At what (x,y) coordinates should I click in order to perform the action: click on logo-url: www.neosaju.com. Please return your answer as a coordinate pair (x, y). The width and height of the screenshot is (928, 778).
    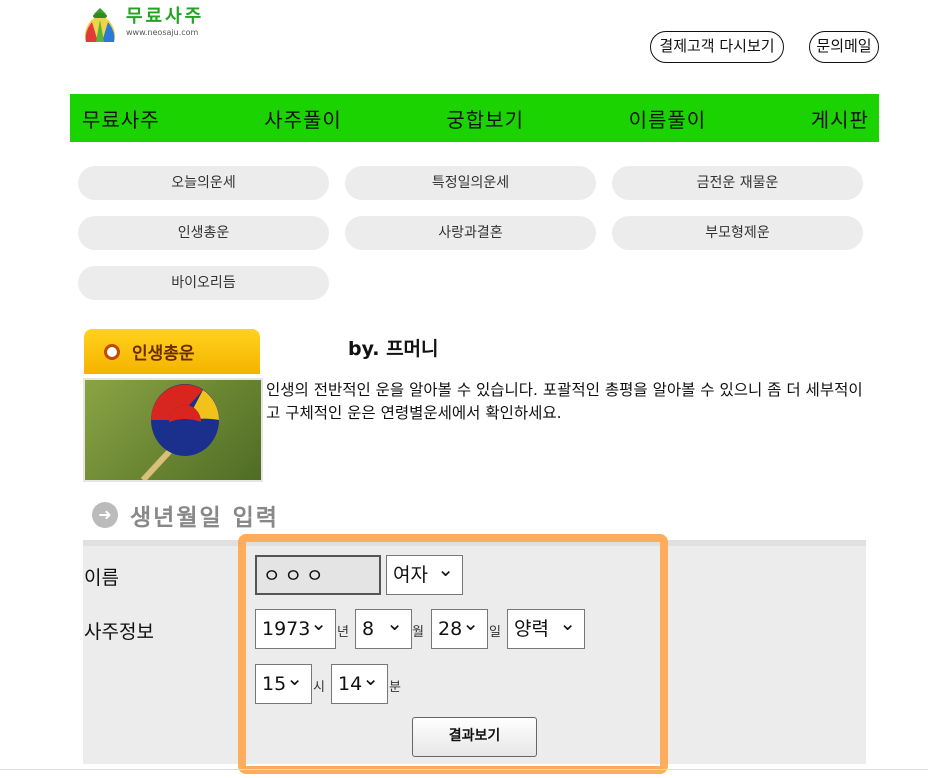
    Looking at the image, I should click on (162, 32).